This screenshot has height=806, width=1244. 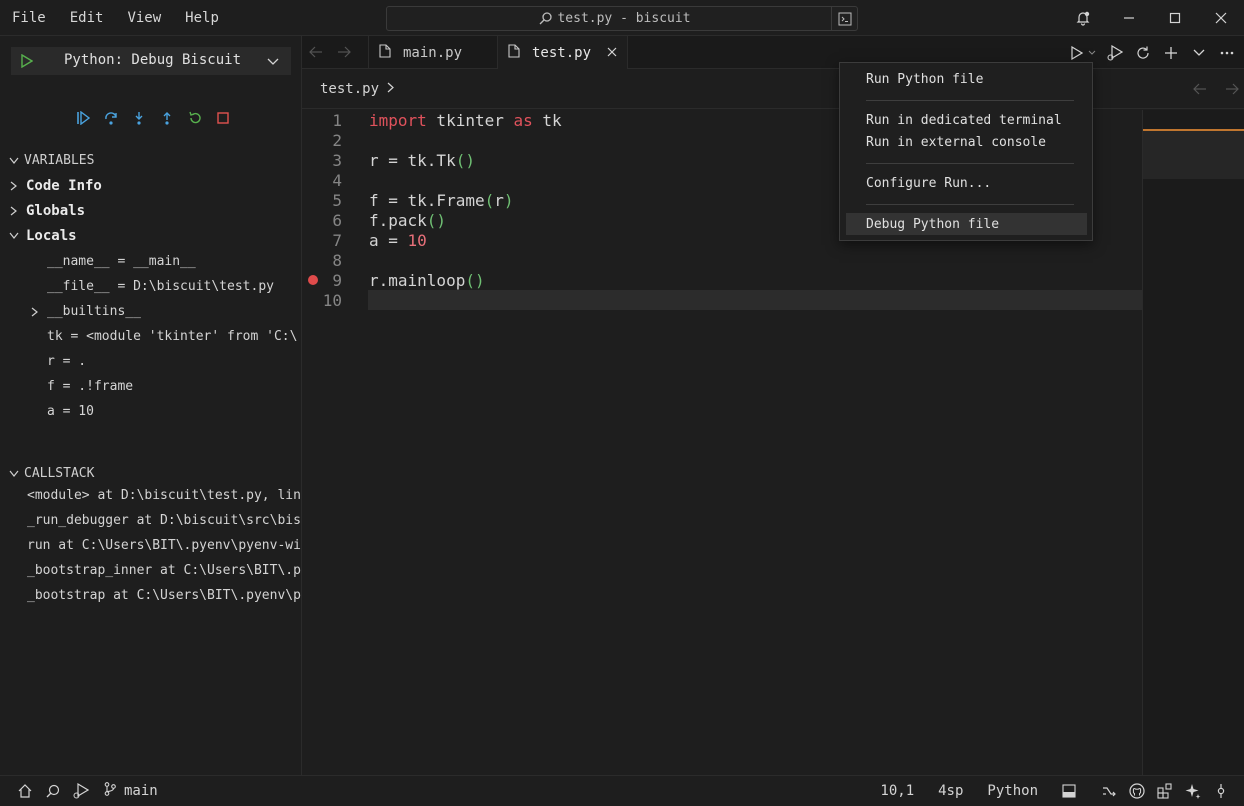 I want to click on add-icon, so click(x=1171, y=53).